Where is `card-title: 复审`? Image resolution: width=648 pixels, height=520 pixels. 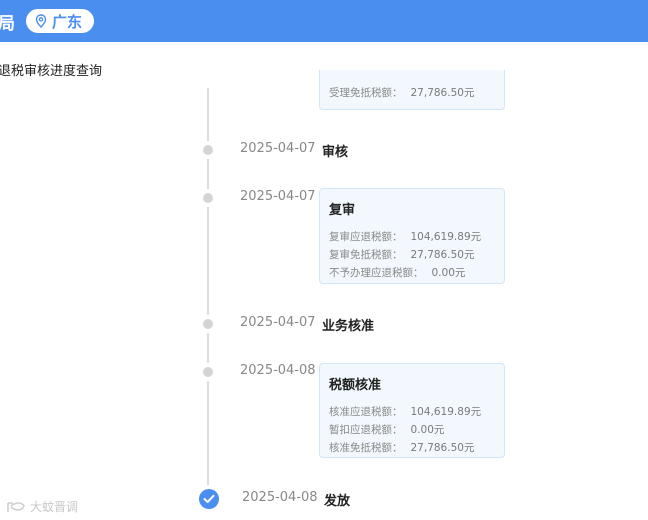
card-title: 复审 is located at coordinates (342, 210).